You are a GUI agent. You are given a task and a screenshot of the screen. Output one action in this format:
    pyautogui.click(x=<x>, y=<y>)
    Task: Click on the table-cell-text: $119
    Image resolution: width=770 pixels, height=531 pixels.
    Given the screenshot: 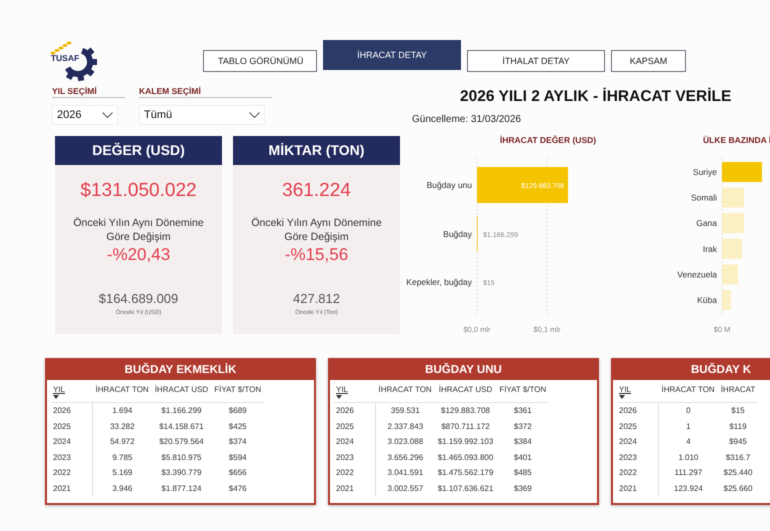 What is the action you would take?
    pyautogui.click(x=738, y=426)
    